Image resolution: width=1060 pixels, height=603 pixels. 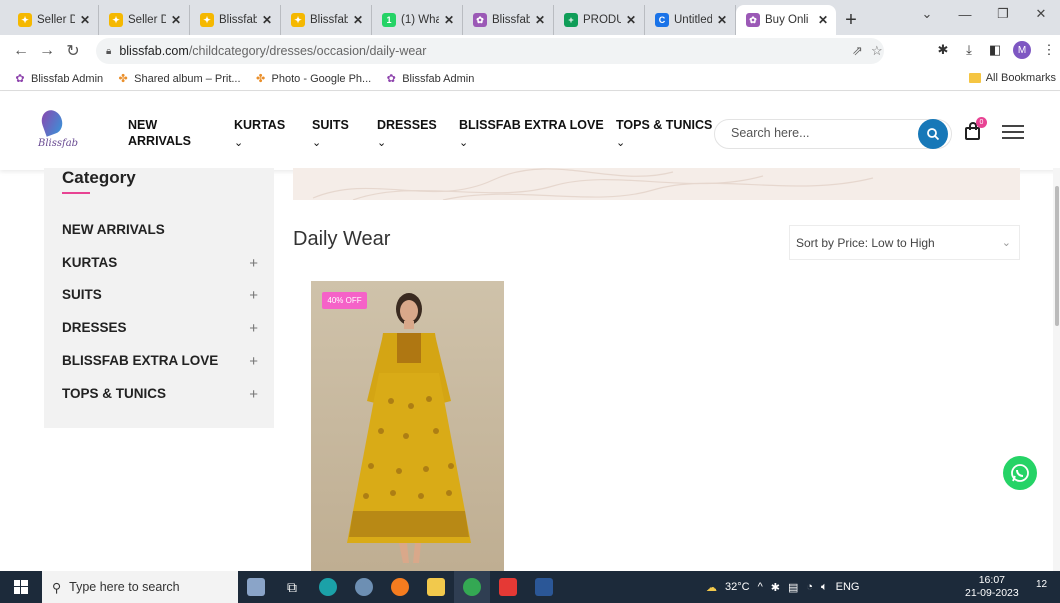 What do you see at coordinates (292, 587) in the screenshot?
I see `task-view-icon: ⧉` at bounding box center [292, 587].